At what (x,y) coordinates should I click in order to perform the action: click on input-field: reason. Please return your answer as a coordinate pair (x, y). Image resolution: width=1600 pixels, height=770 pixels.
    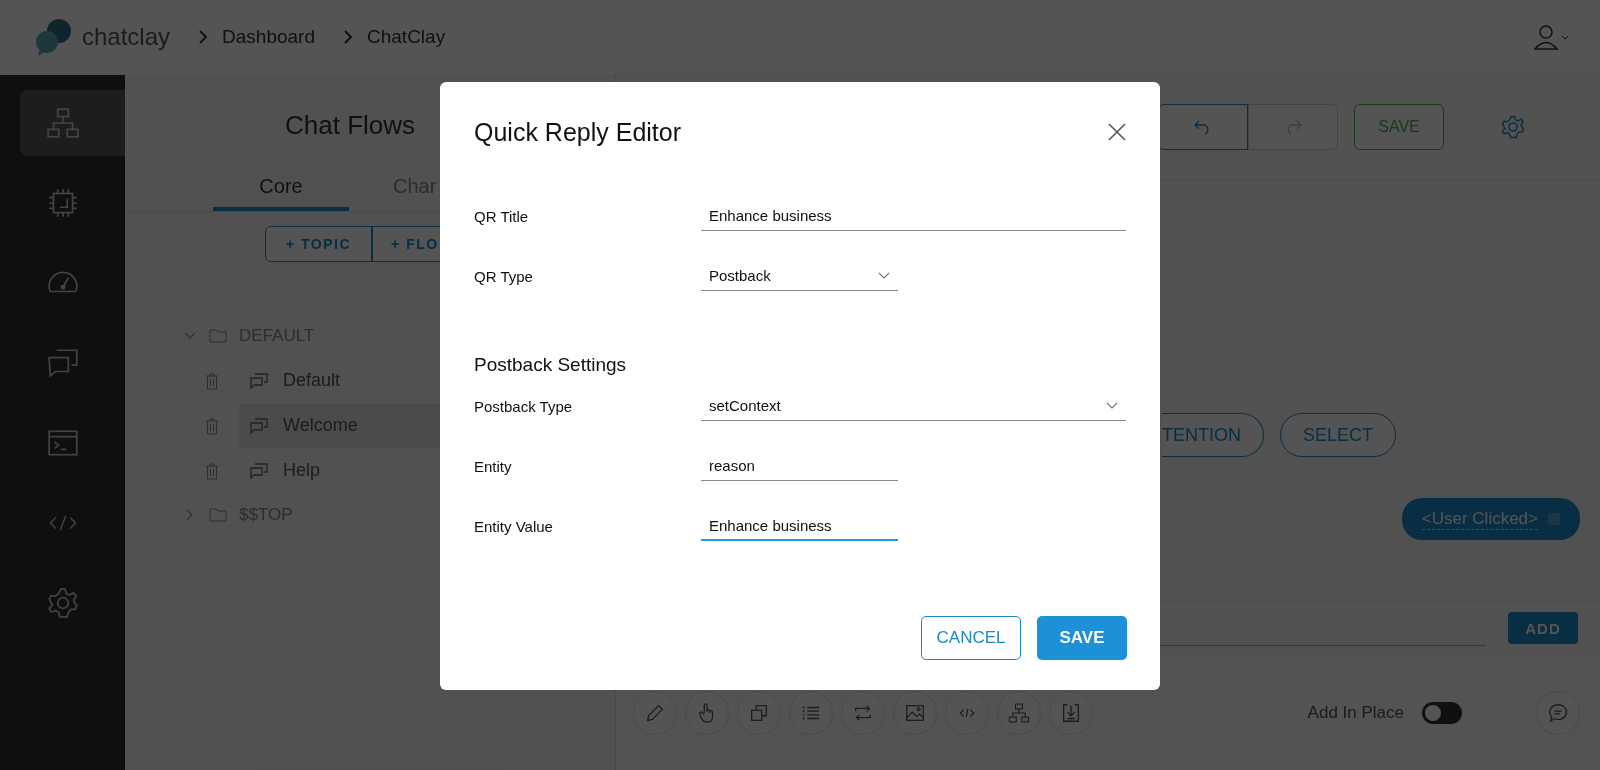
    Looking at the image, I should click on (799, 466).